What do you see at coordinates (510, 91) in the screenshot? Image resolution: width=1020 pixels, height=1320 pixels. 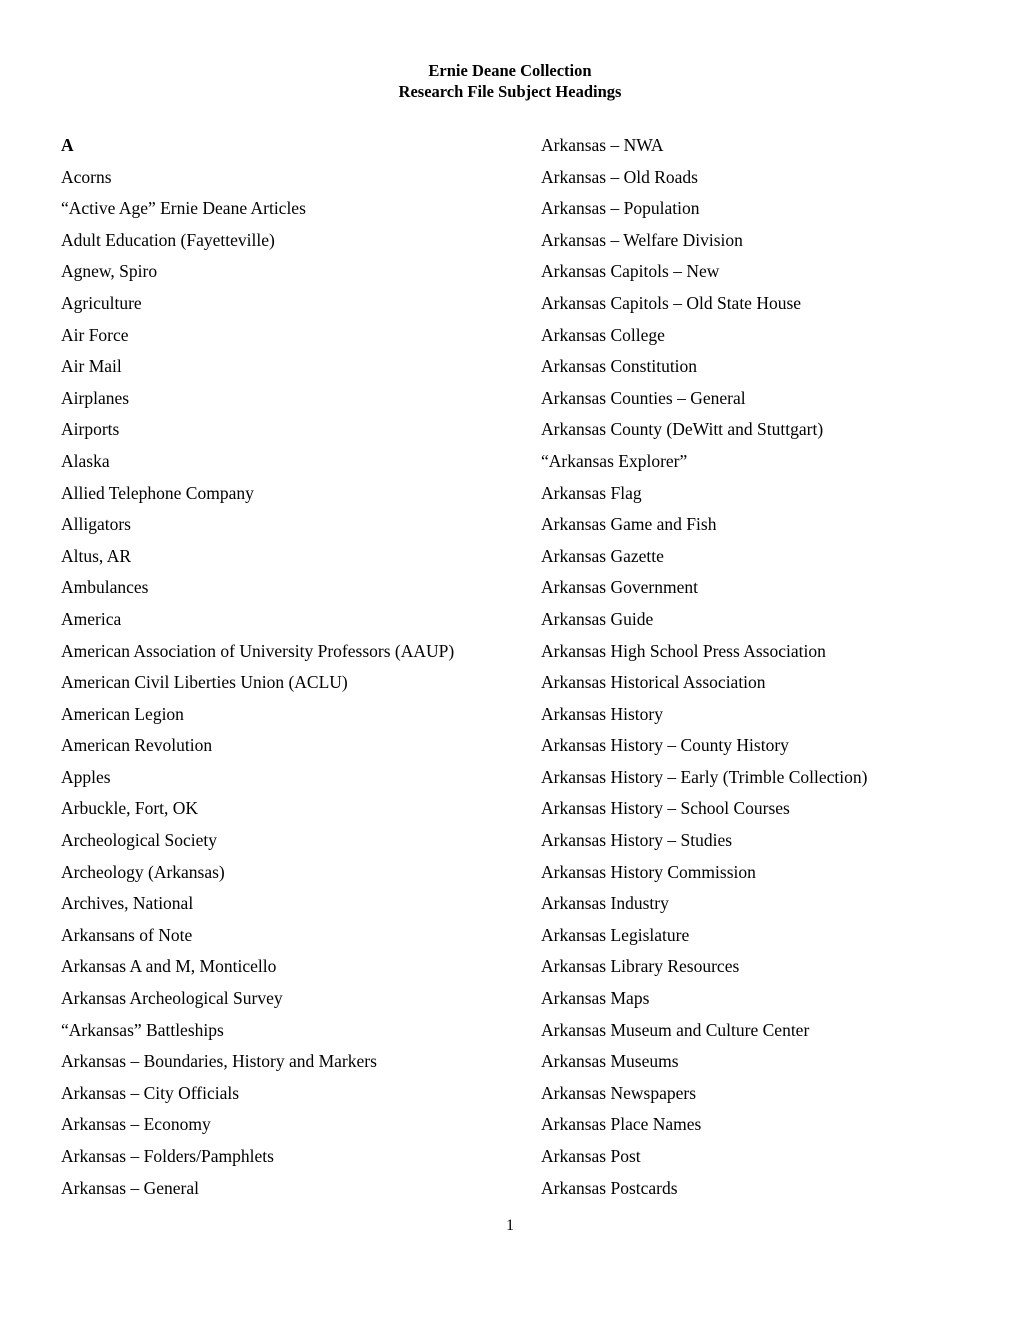 I see `document-subtitle: Research File Subject Headings` at bounding box center [510, 91].